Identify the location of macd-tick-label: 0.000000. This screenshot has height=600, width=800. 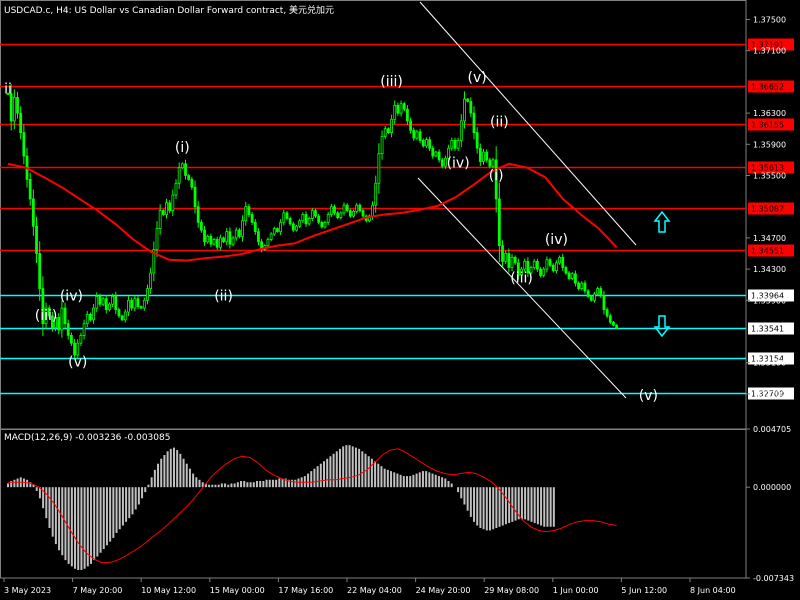
(772, 487).